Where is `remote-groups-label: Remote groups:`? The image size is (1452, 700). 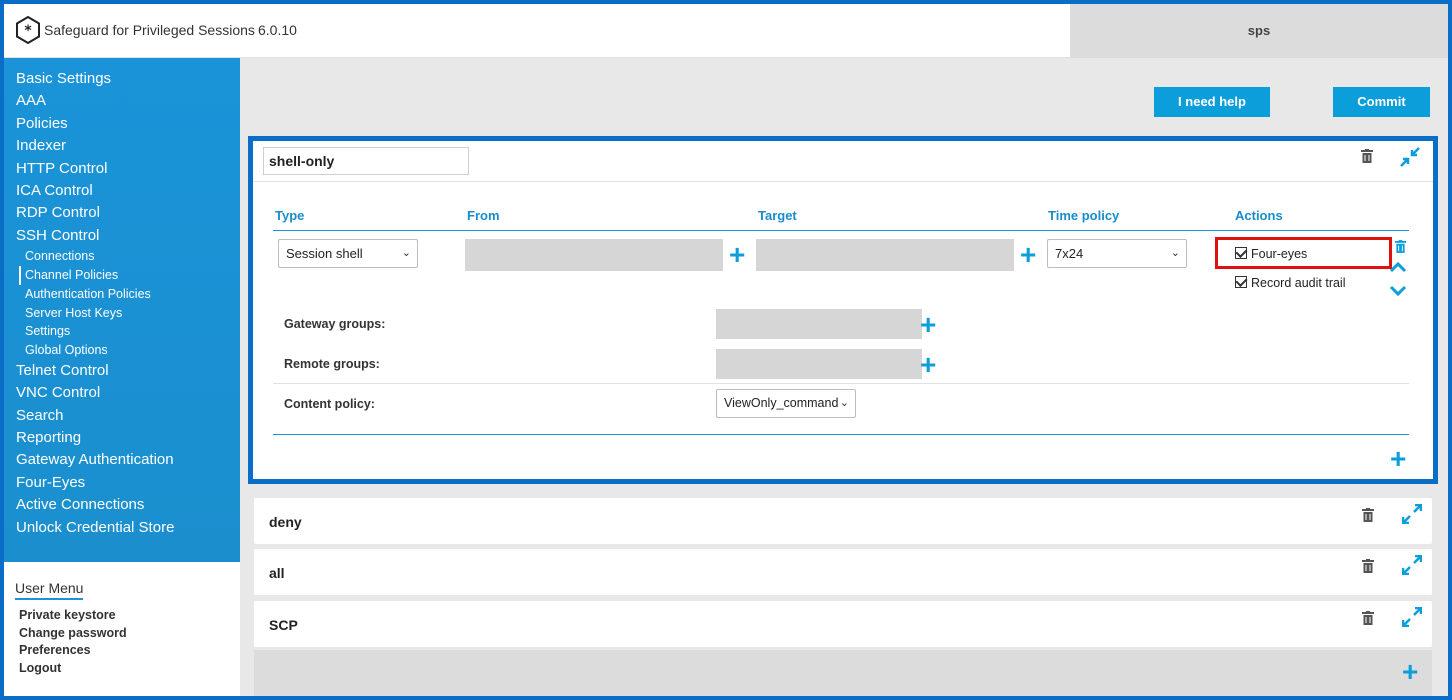
remote-groups-label: Remote groups: is located at coordinates (332, 364).